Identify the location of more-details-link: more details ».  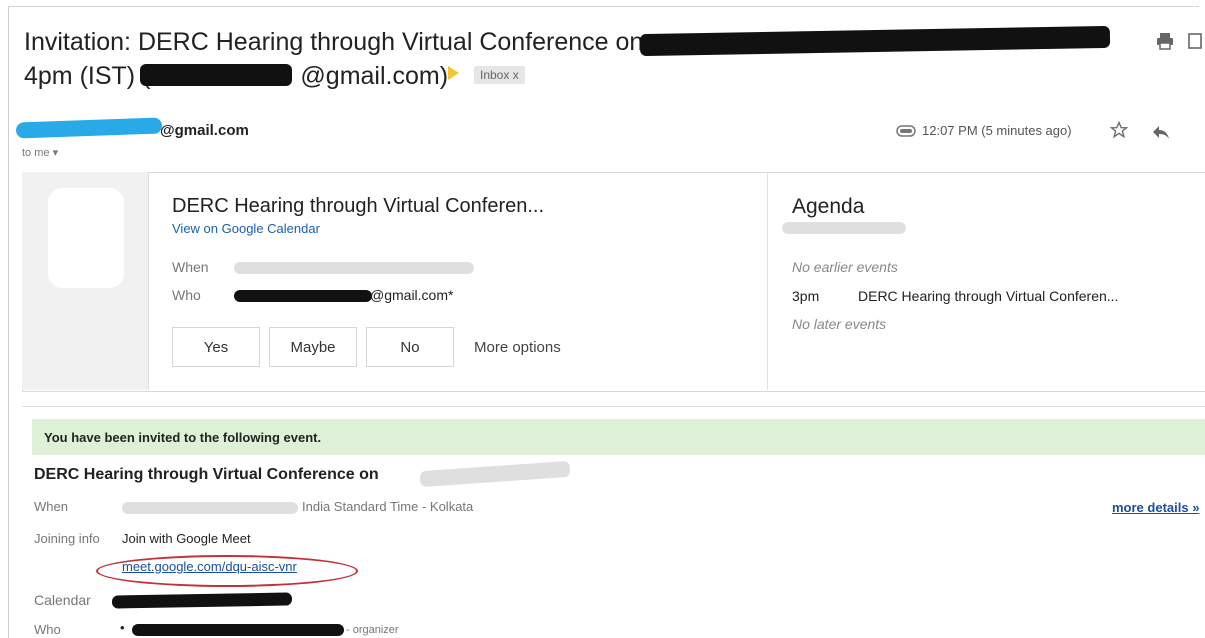
(1155, 507).